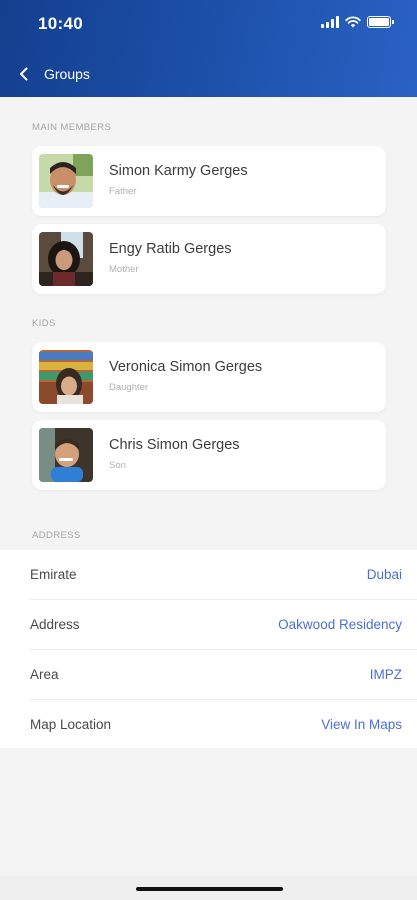 This screenshot has width=417, height=900. Describe the element at coordinates (340, 624) in the screenshot. I see `address-value-link: Oakwood Residency` at that location.